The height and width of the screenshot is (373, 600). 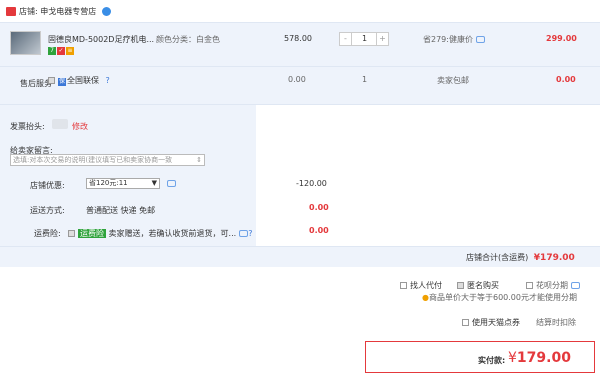 I want to click on installment-note: ●商品单价大于等于600.00元才能使用分期, so click(x=499, y=297).